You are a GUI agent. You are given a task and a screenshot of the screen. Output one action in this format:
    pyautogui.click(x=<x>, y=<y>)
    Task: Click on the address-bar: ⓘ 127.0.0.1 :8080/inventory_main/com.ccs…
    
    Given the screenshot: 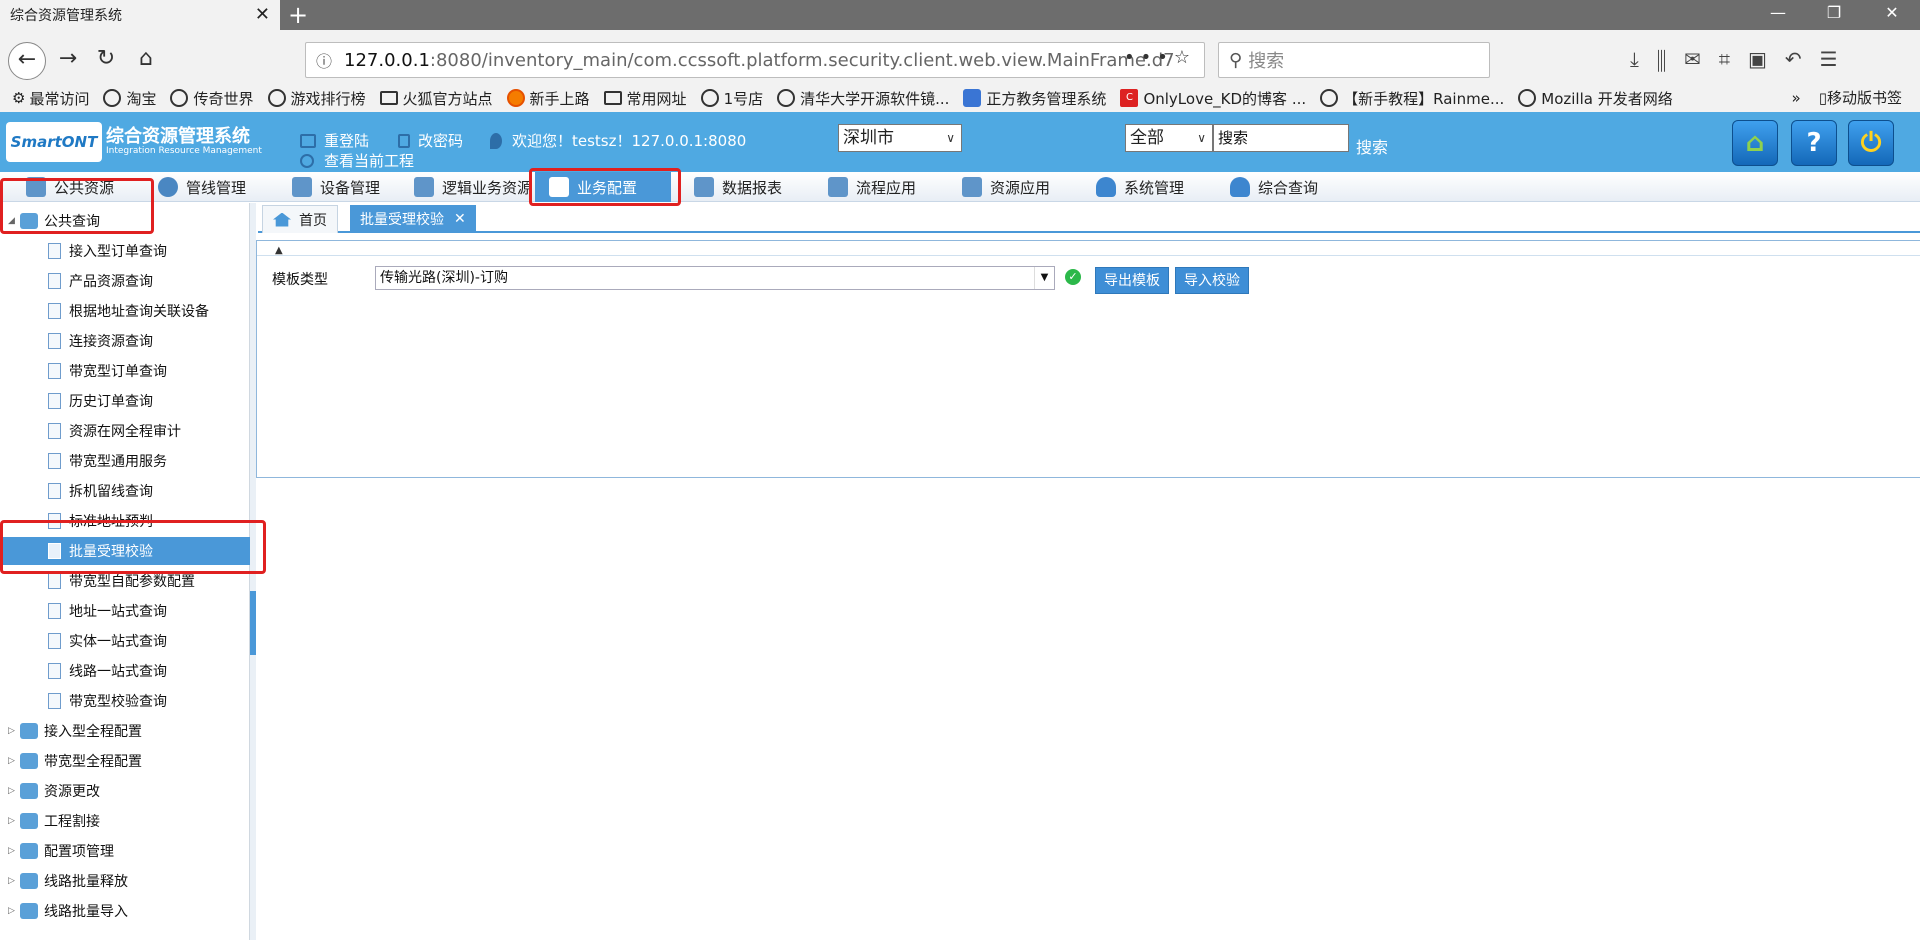 What is the action you would take?
    pyautogui.click(x=755, y=60)
    